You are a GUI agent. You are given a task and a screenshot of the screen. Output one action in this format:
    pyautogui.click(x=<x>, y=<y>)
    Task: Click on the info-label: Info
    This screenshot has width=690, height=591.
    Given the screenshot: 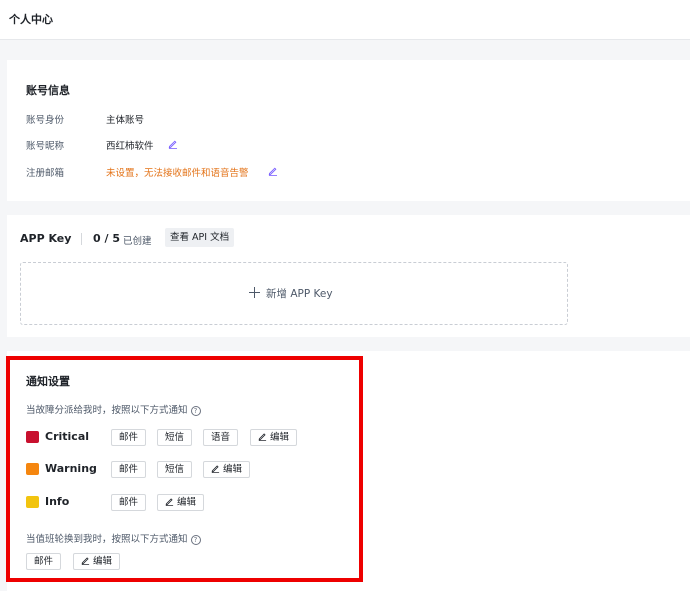 What is the action you would take?
    pyautogui.click(x=57, y=501)
    